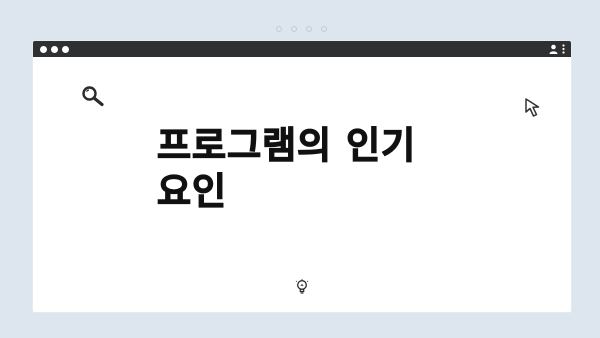  Describe the element at coordinates (65, 49) in the screenshot. I see `window-maximize-dot` at that location.